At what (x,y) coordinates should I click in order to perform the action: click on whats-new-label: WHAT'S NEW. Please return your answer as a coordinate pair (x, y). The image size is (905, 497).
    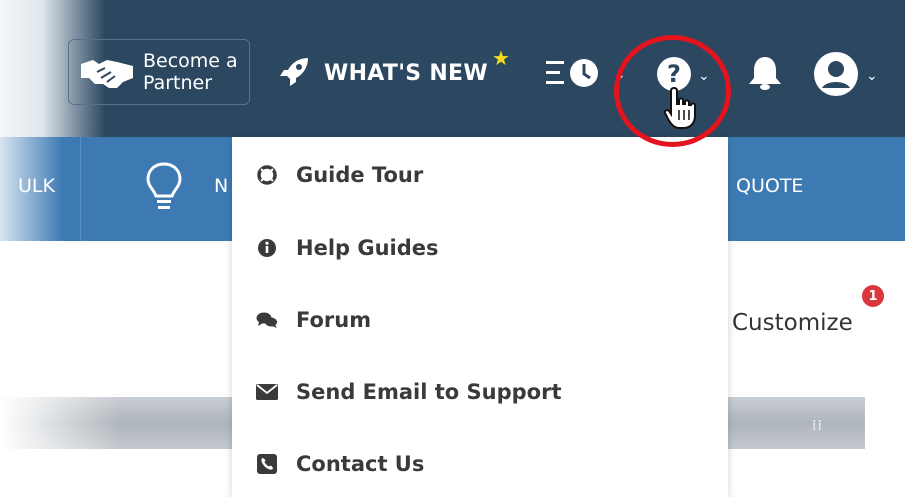
    Looking at the image, I should click on (406, 73).